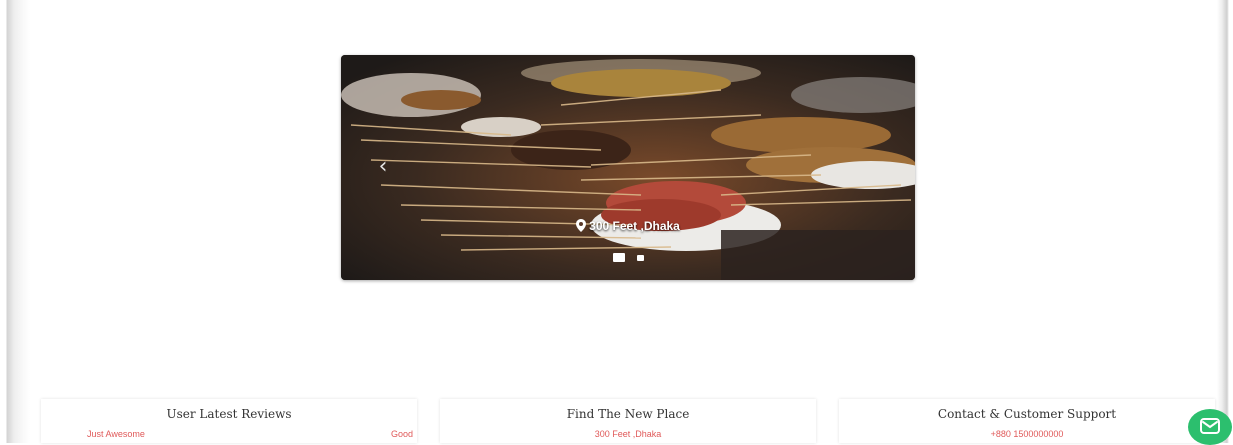 This screenshot has width=1233, height=445. What do you see at coordinates (581, 227) in the screenshot?
I see `map-marker-icon` at bounding box center [581, 227].